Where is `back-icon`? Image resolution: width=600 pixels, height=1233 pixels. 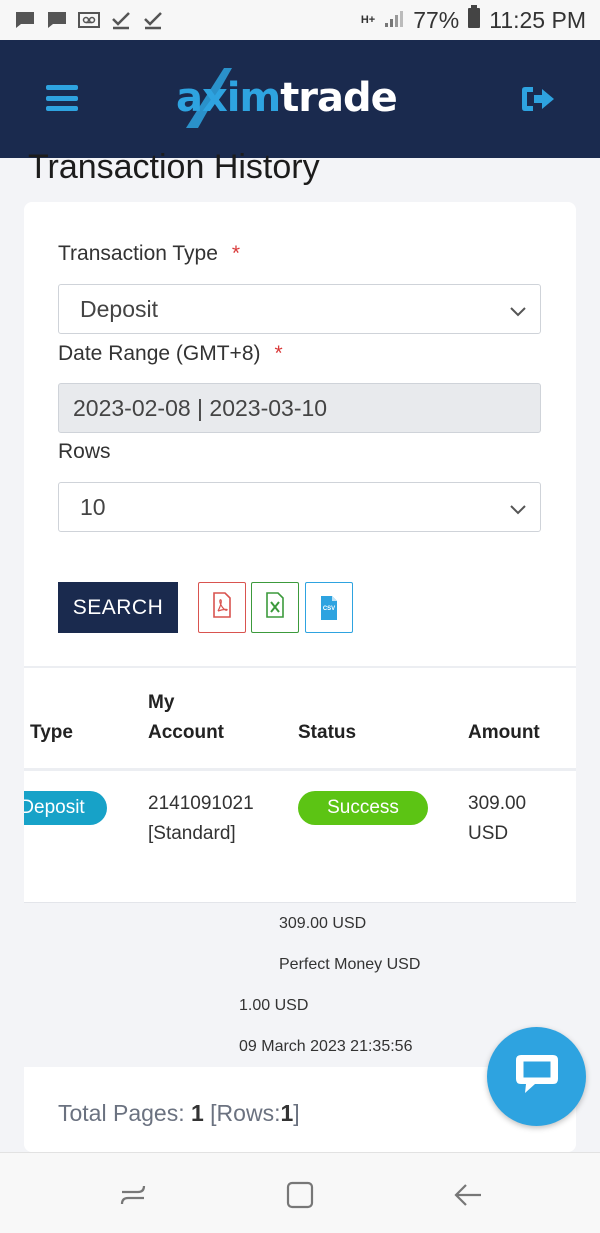
back-icon is located at coordinates (468, 1195).